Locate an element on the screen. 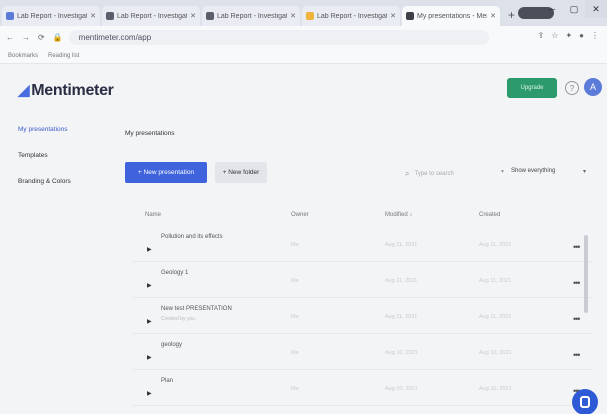 Image resolution: width=607 pixels, height=414 pixels. search-placeholder: Type to search is located at coordinates (434, 174).